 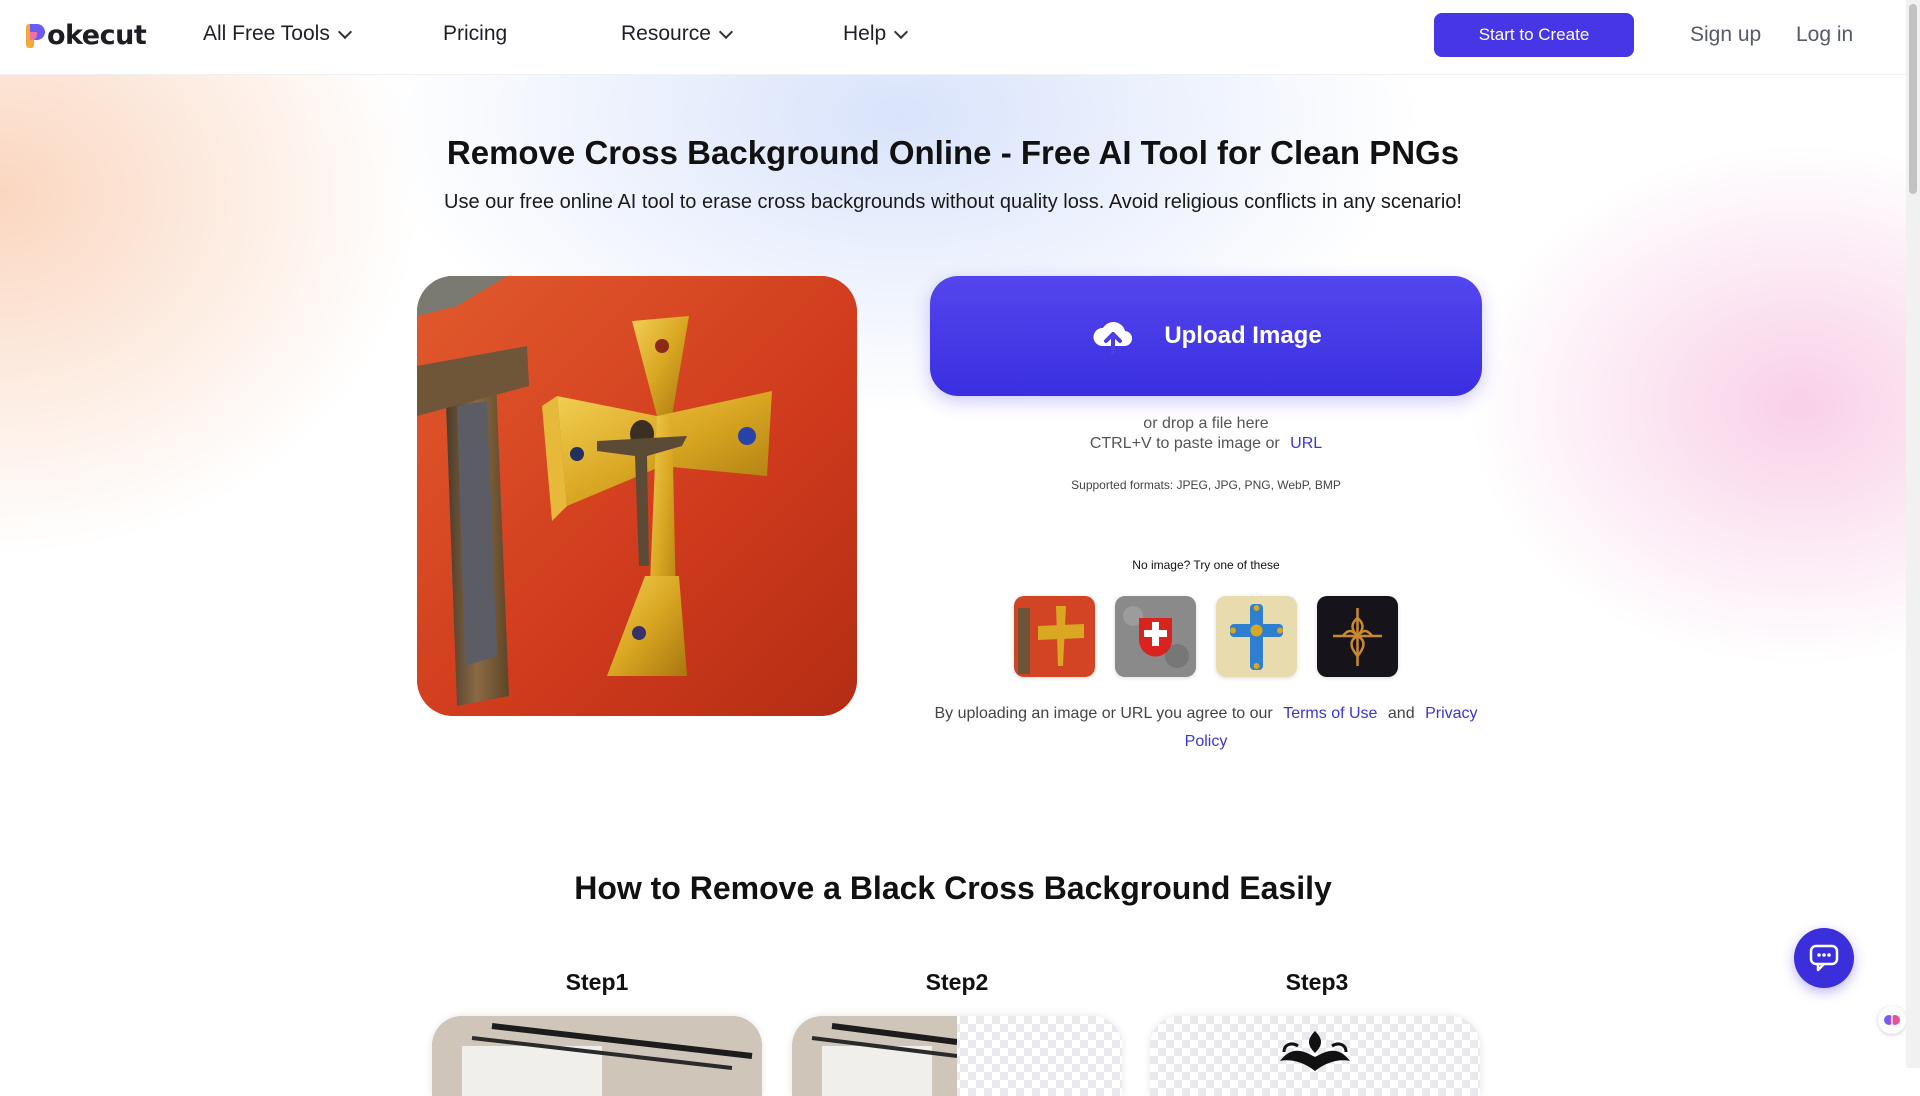 I want to click on nav-resource: Resource, so click(x=677, y=34).